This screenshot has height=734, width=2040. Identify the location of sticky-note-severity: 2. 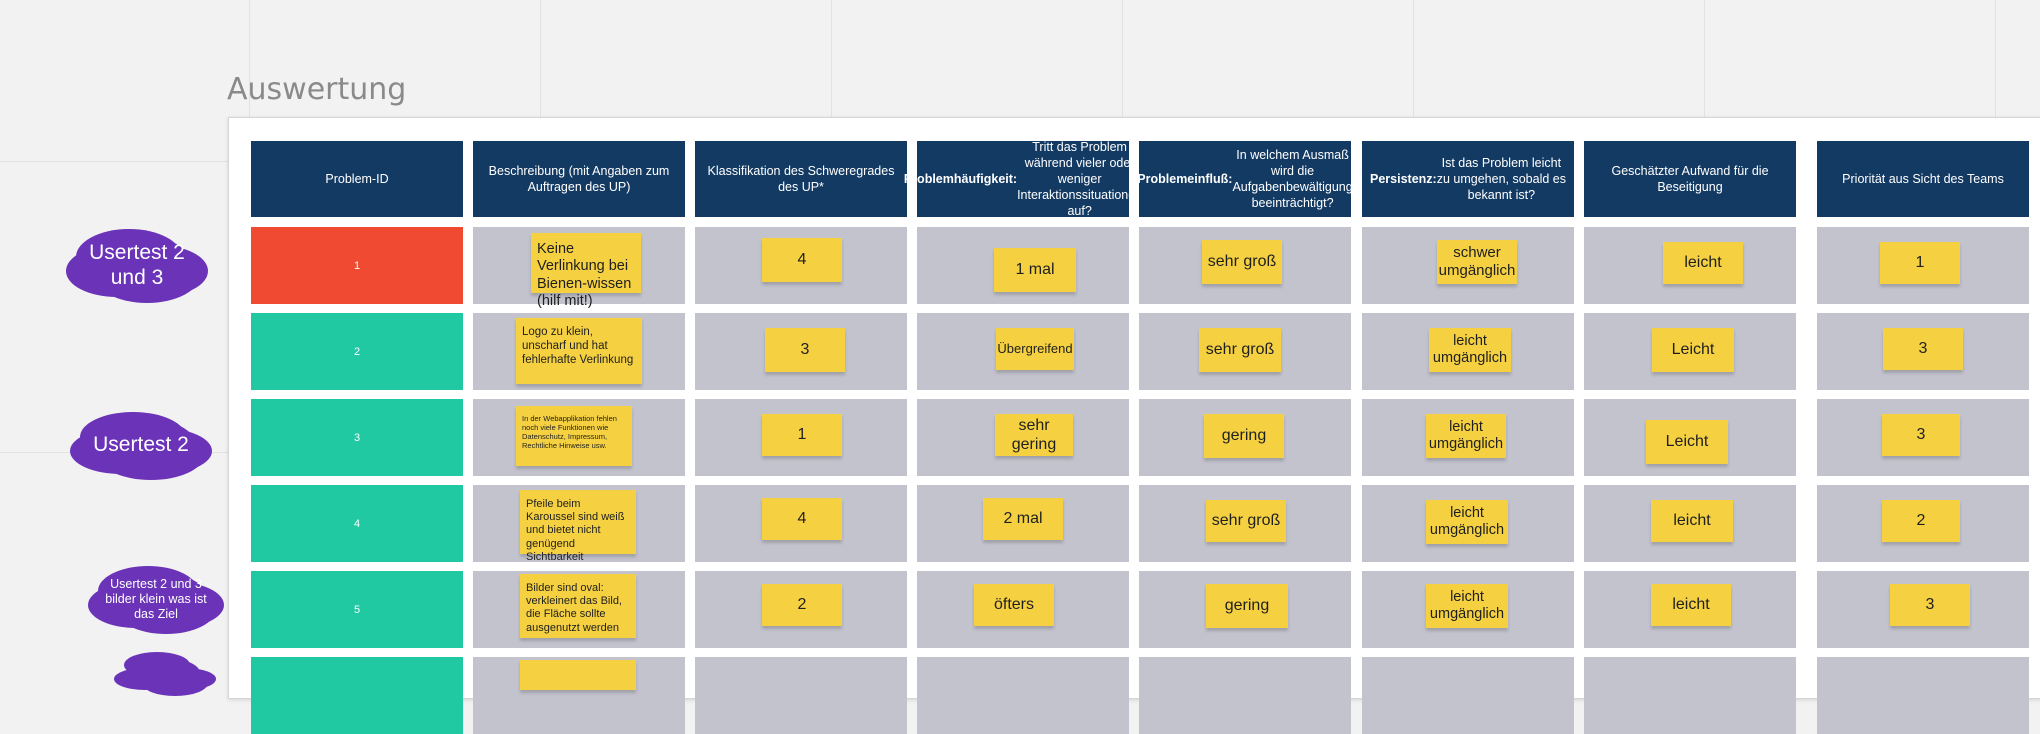
(802, 605).